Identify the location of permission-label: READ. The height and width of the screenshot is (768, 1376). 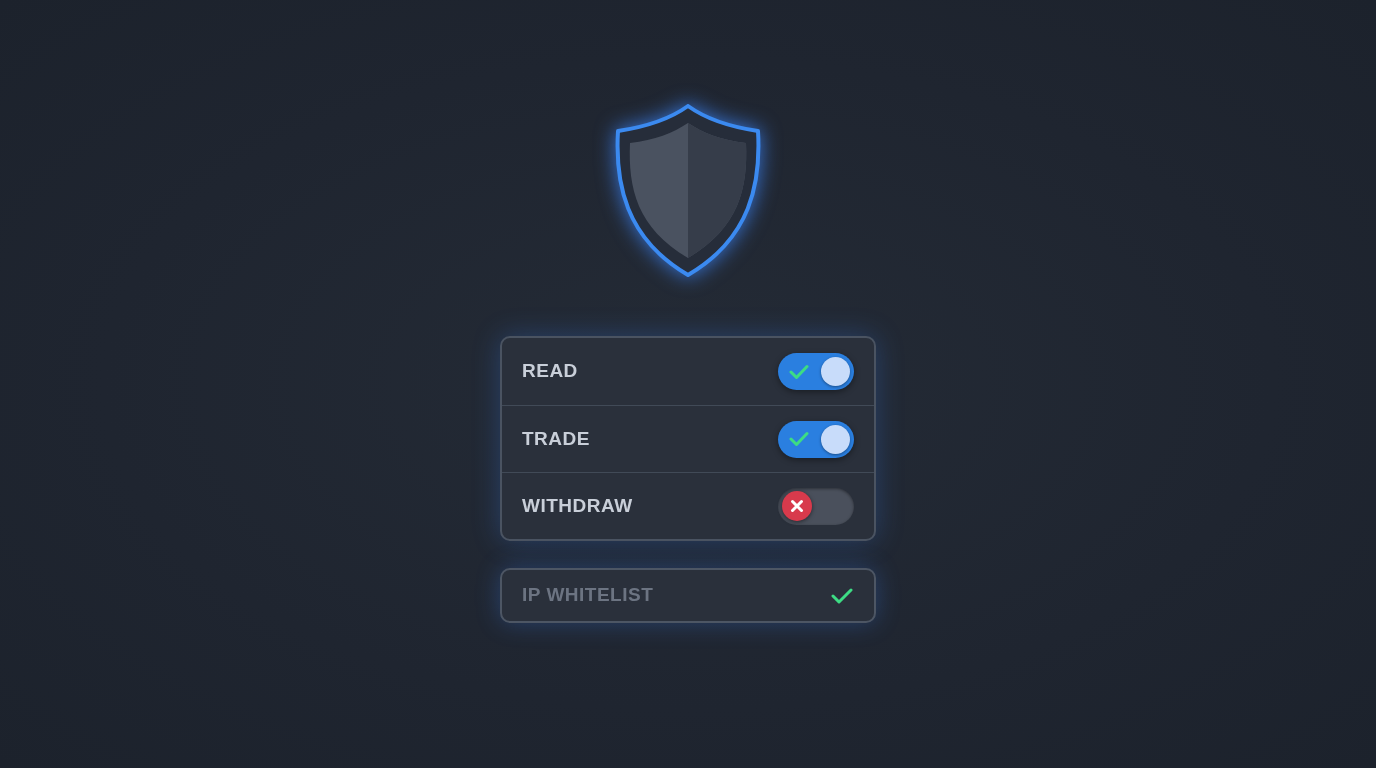
(550, 371).